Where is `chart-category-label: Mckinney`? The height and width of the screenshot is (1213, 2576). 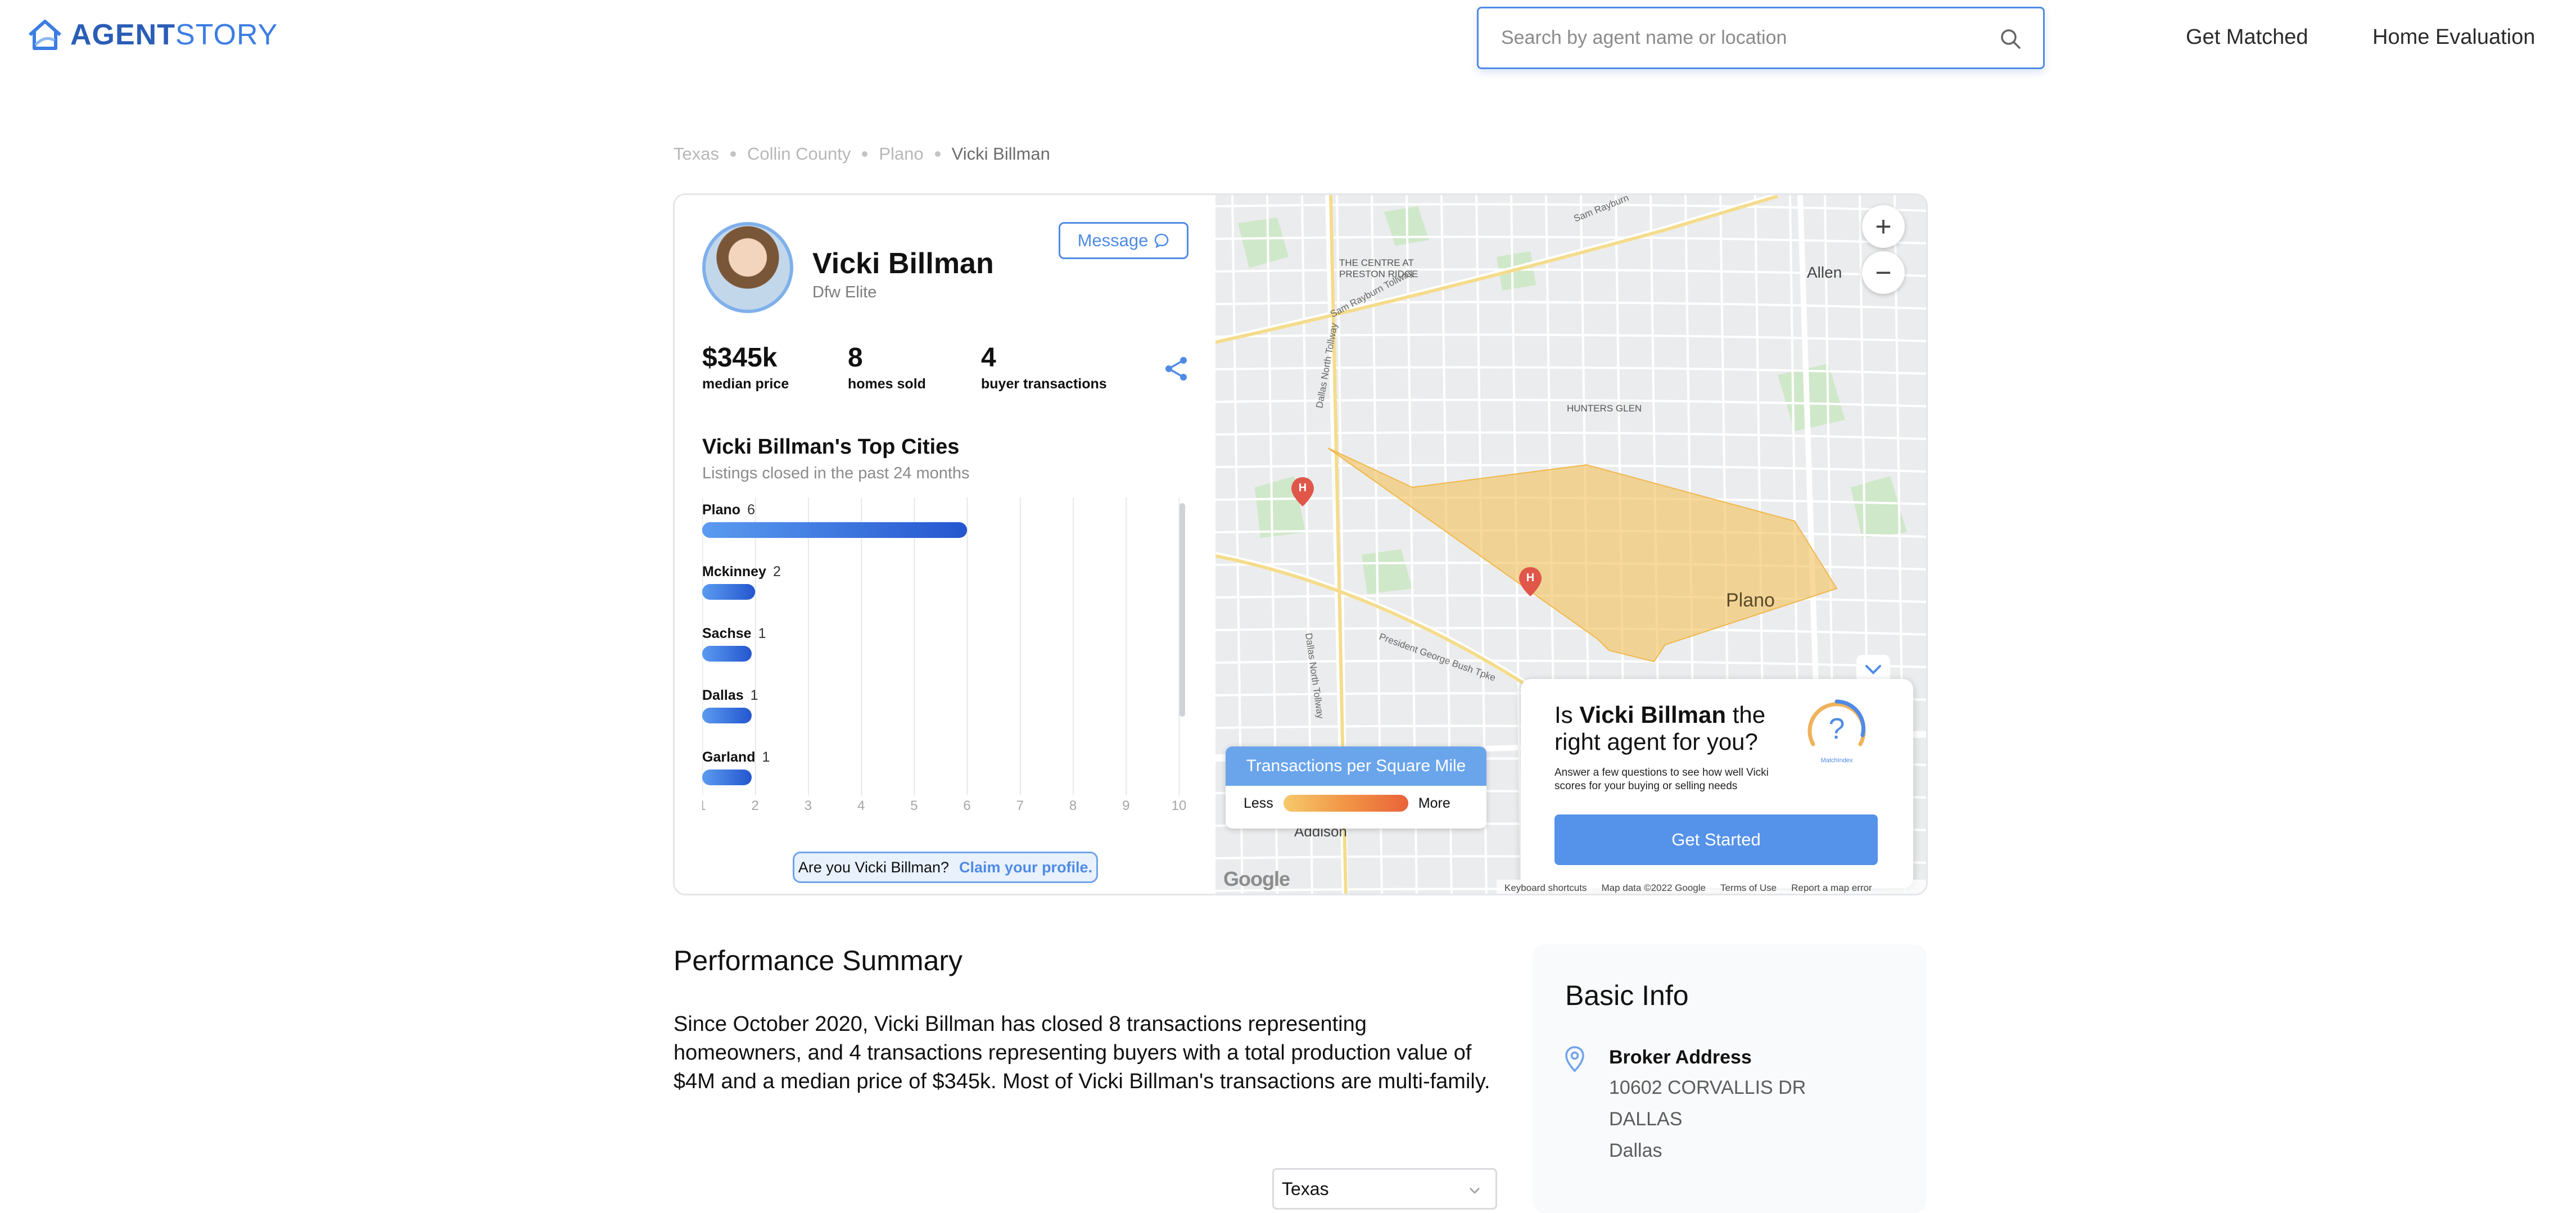 chart-category-label: Mckinney is located at coordinates (734, 572).